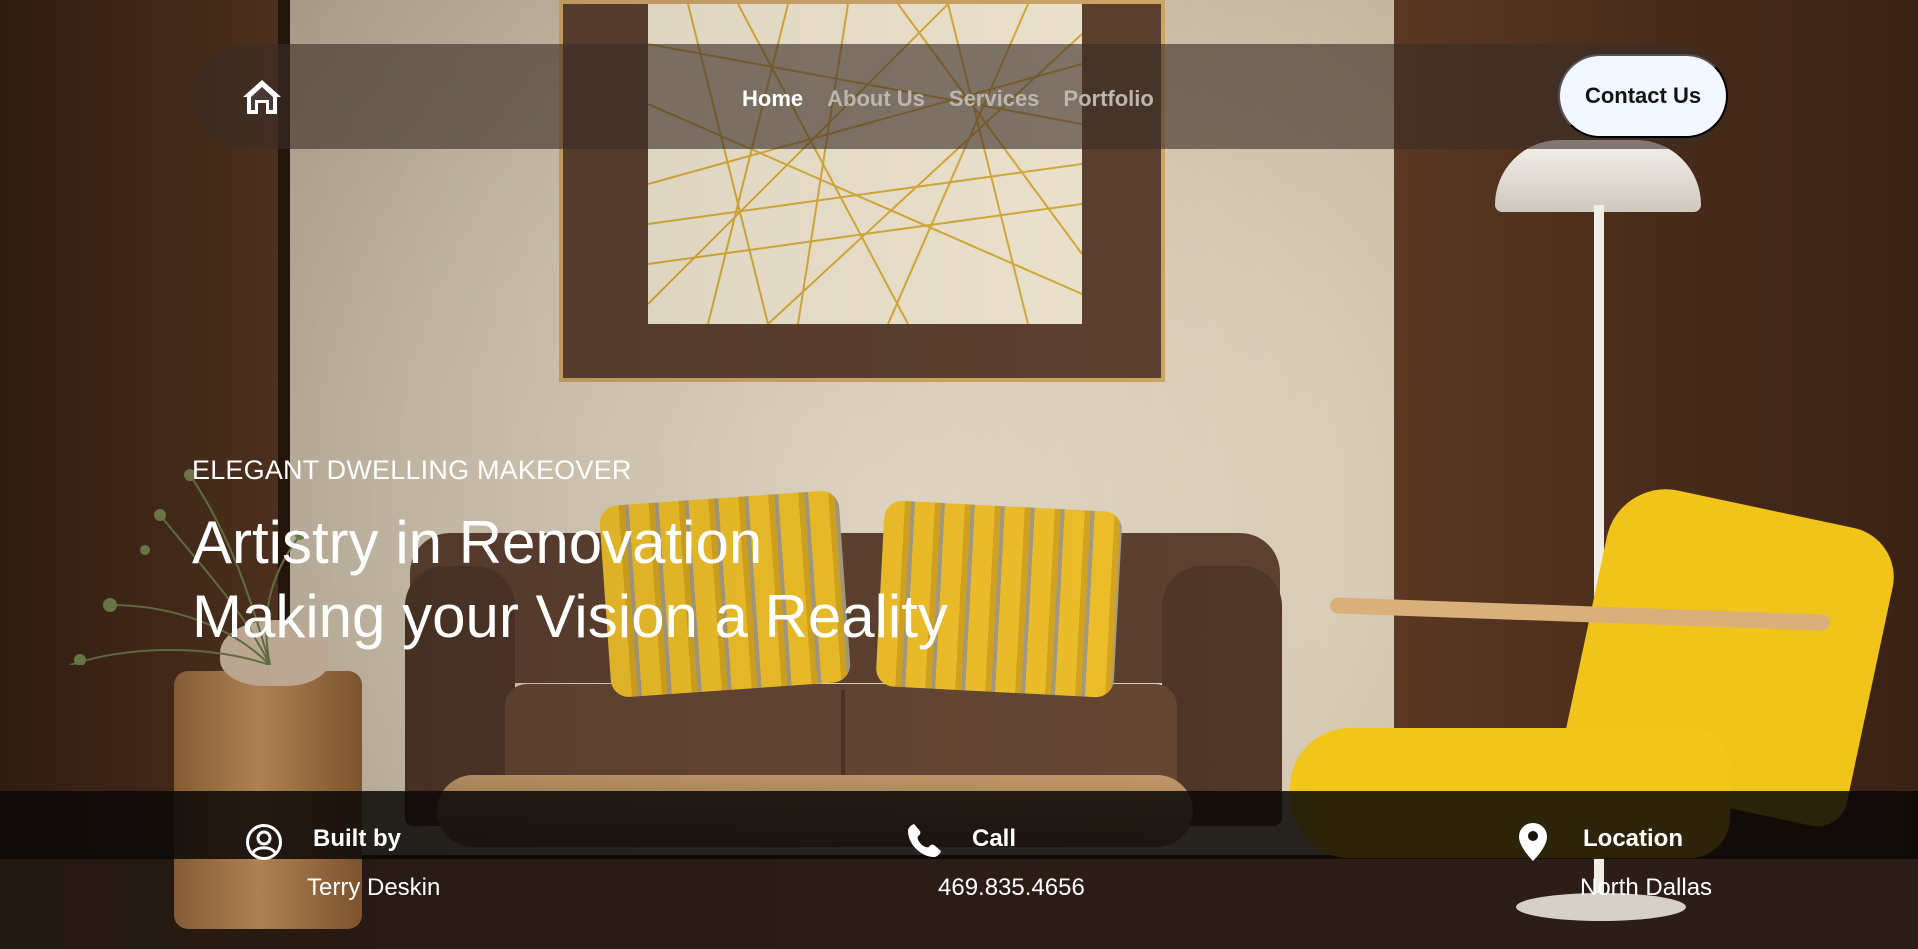 The image size is (1918, 949). I want to click on hero-headline-line-1: Artistry in Renovation, so click(477, 542).